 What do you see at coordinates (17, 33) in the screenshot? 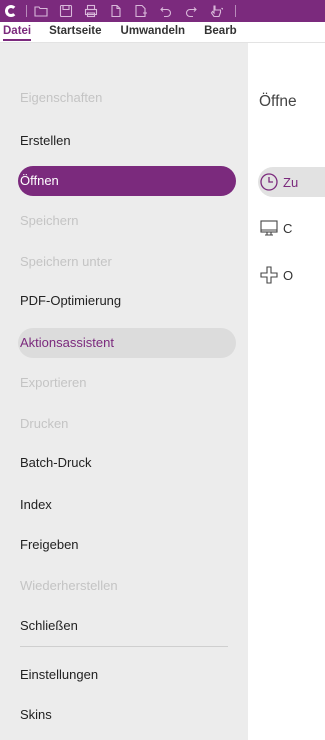
I see `tab-datei: Datei` at bounding box center [17, 33].